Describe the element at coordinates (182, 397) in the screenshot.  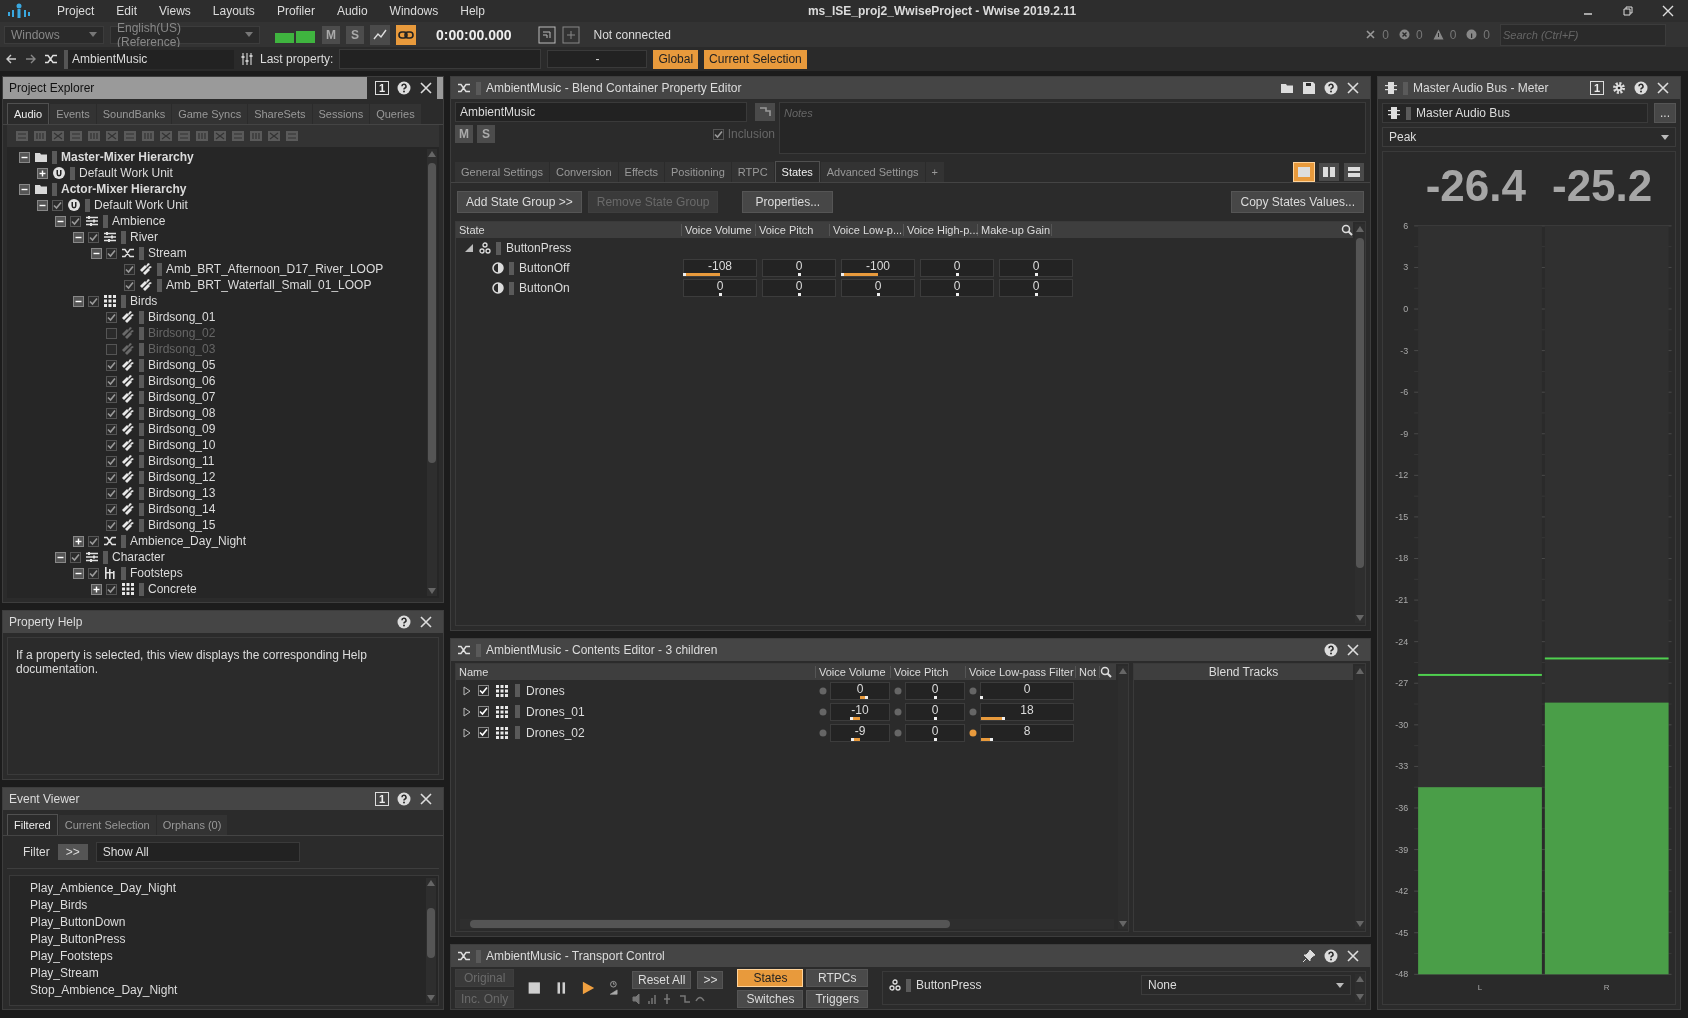
I see `tree-item: Birdsong_07` at that location.